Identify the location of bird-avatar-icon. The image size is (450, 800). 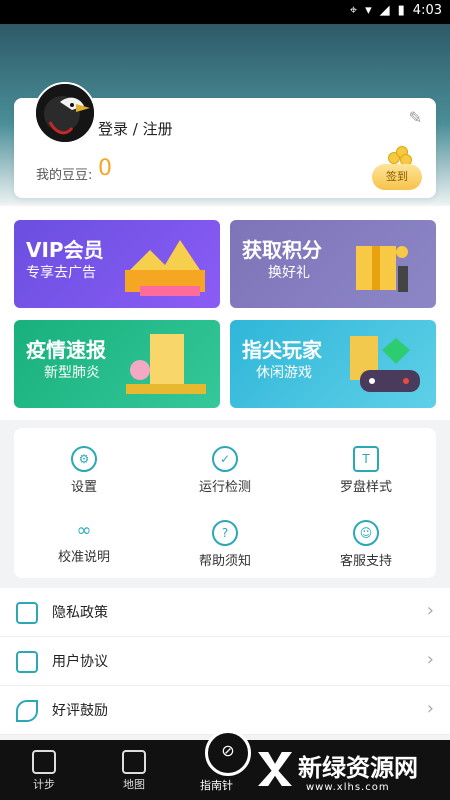
(65, 113).